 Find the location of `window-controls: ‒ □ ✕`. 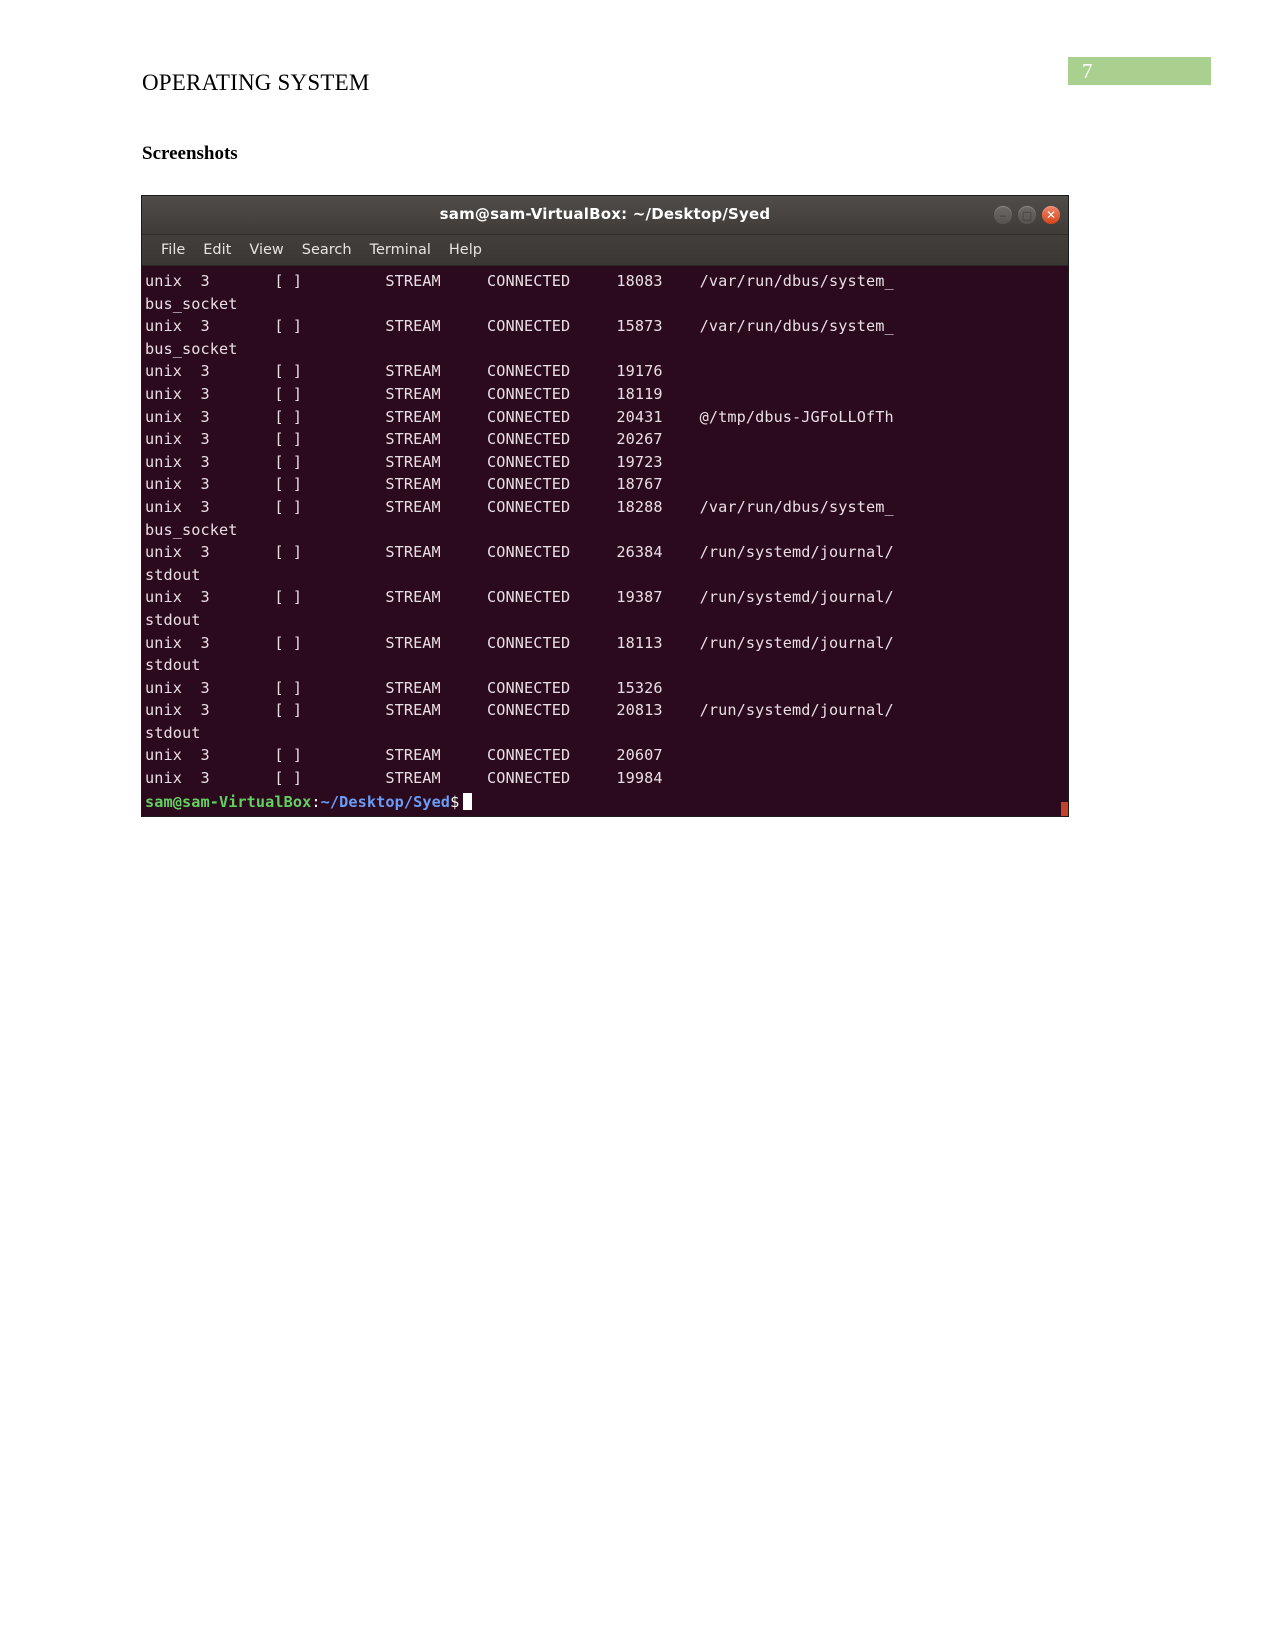

window-controls: ‒ □ ✕ is located at coordinates (1027, 215).